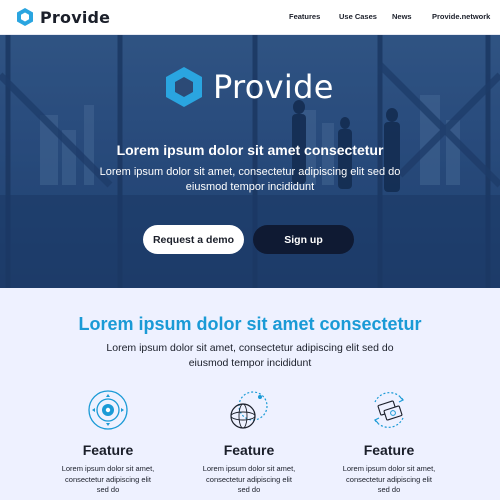 The height and width of the screenshot is (500, 500). What do you see at coordinates (250, 324) in the screenshot?
I see `section-title: Lorem ipsum dolor sit amet consectetur` at bounding box center [250, 324].